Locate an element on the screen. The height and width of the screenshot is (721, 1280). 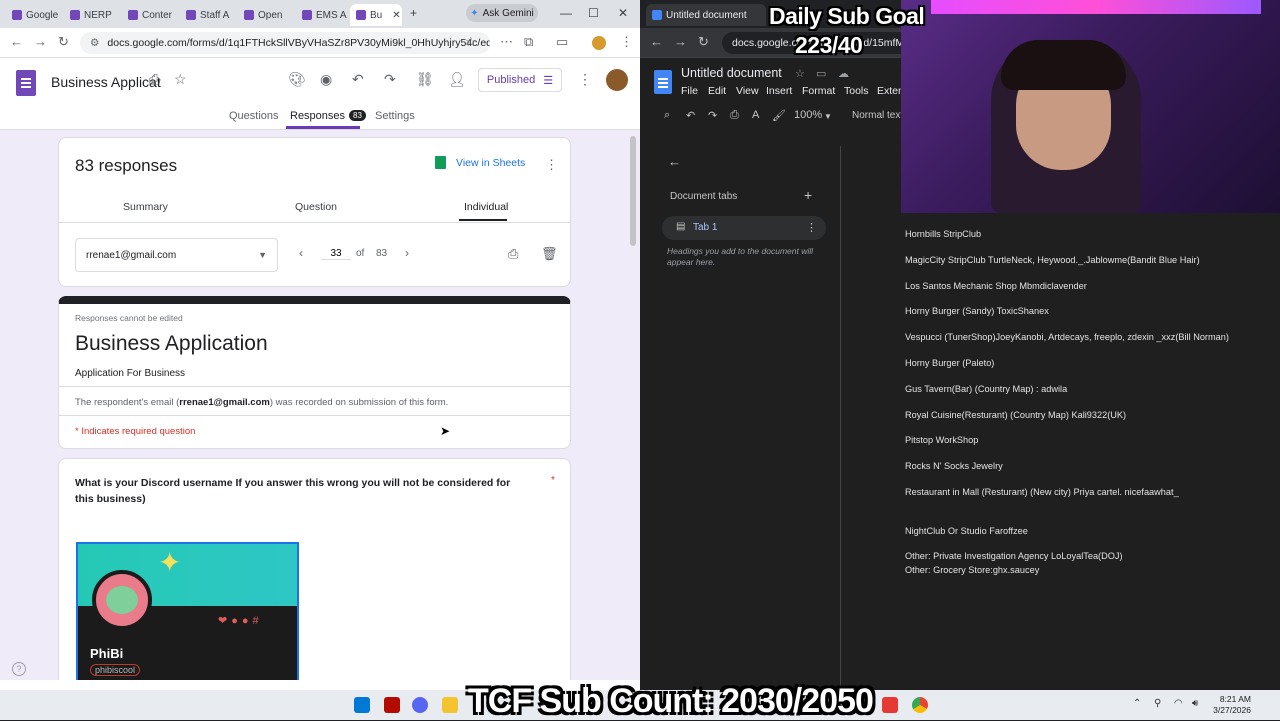
delete-icon: 🗑︎ is located at coordinates (549, 254).